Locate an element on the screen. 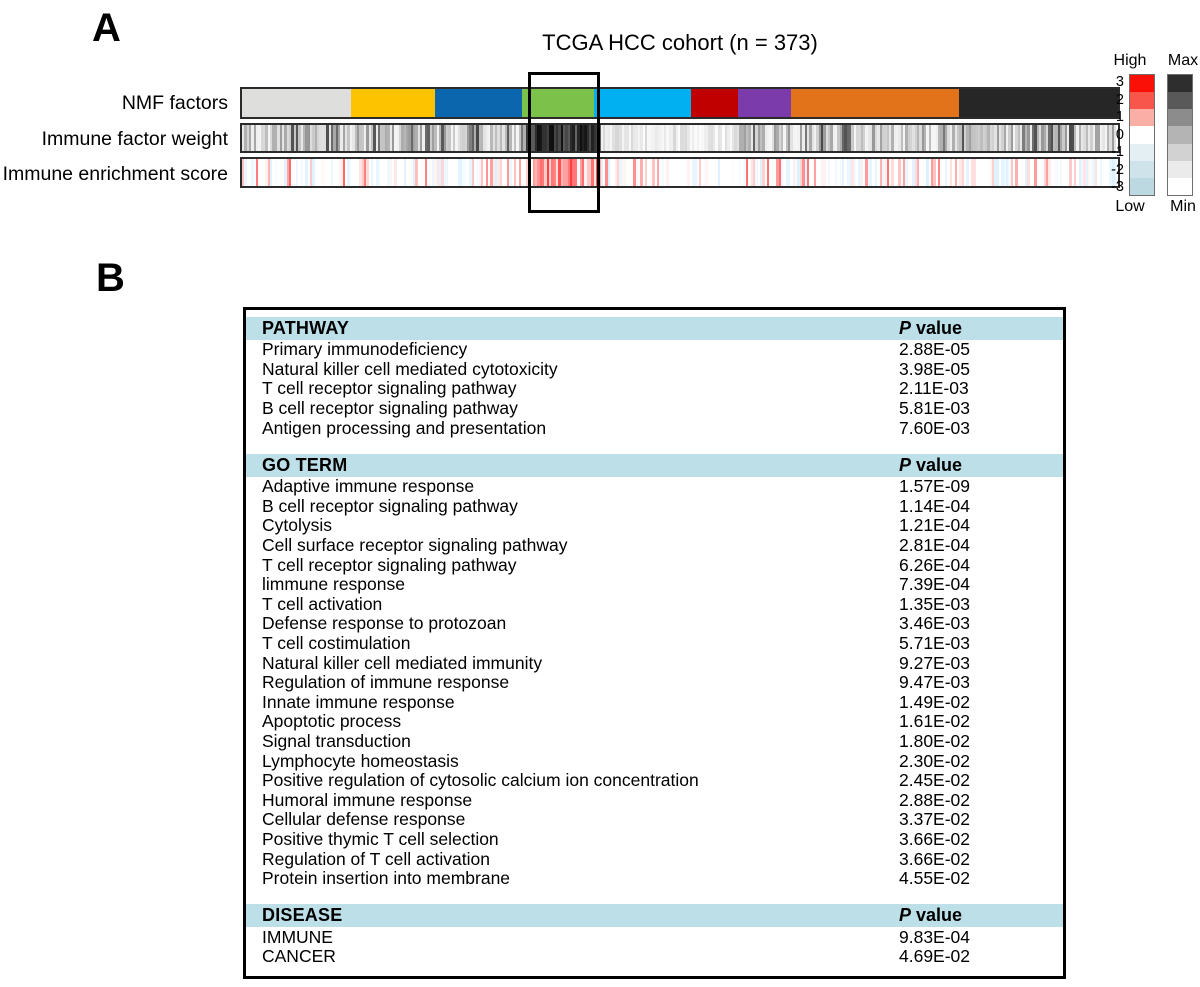 The width and height of the screenshot is (1200, 987). table-row: T cell costimulation 5.71E-03 is located at coordinates (654, 643).